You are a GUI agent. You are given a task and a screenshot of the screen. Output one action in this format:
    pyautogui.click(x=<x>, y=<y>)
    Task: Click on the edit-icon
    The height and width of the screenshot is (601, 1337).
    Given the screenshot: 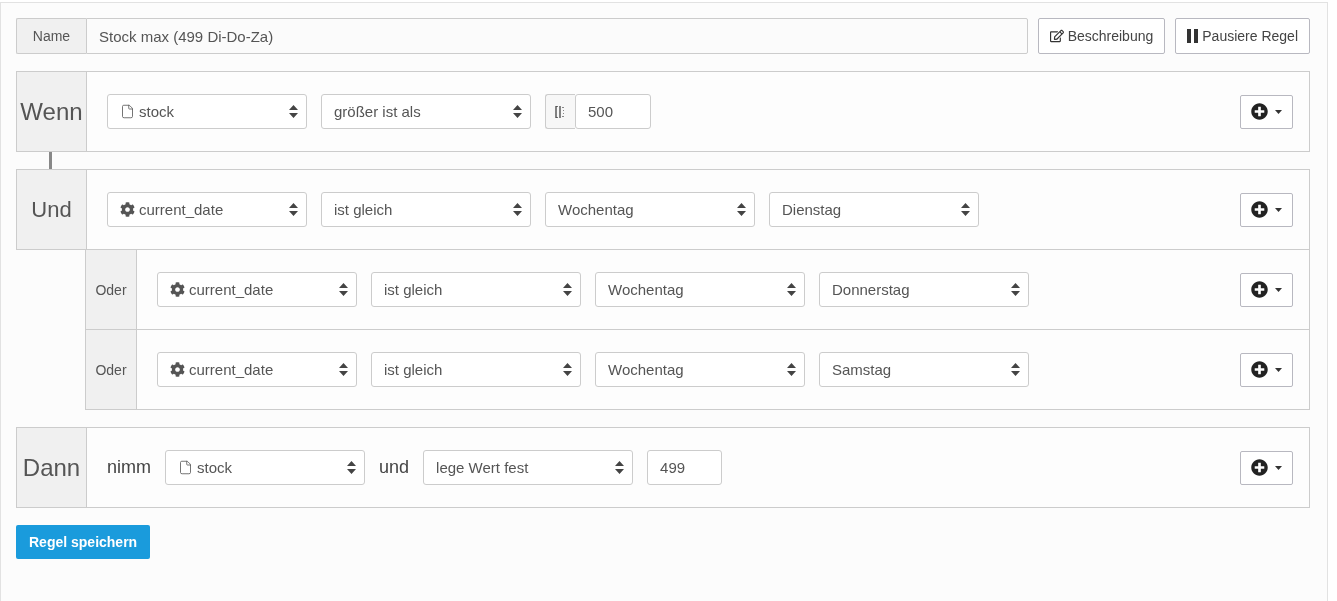 What is the action you would take?
    pyautogui.click(x=1056, y=36)
    